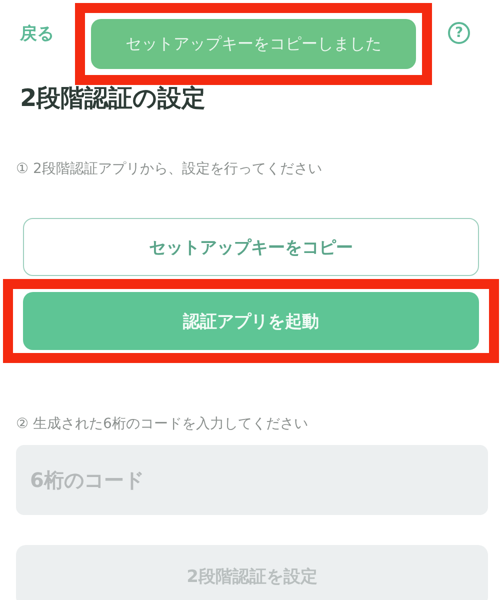 Image resolution: width=502 pixels, height=600 pixels. Describe the element at coordinates (251, 247) in the screenshot. I see `copy-key-button: セットアップキーをコピー` at that location.